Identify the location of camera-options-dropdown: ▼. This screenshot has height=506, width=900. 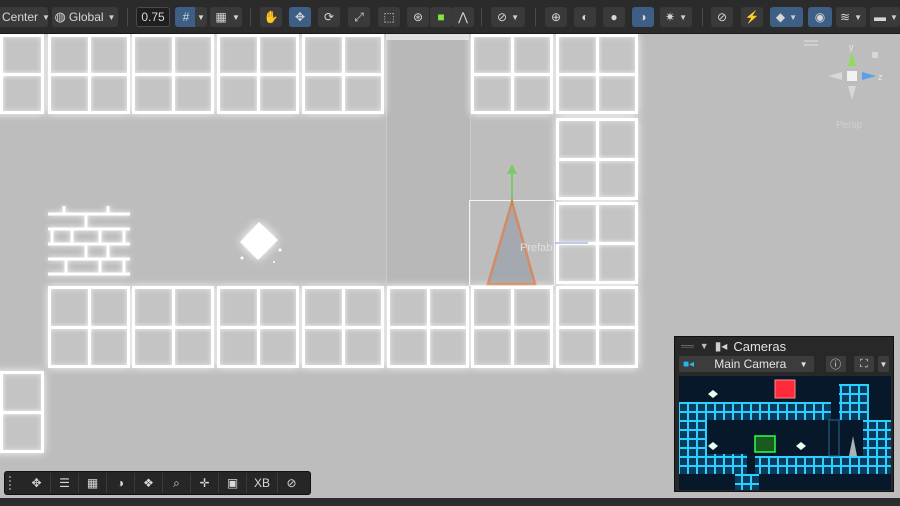
(883, 364).